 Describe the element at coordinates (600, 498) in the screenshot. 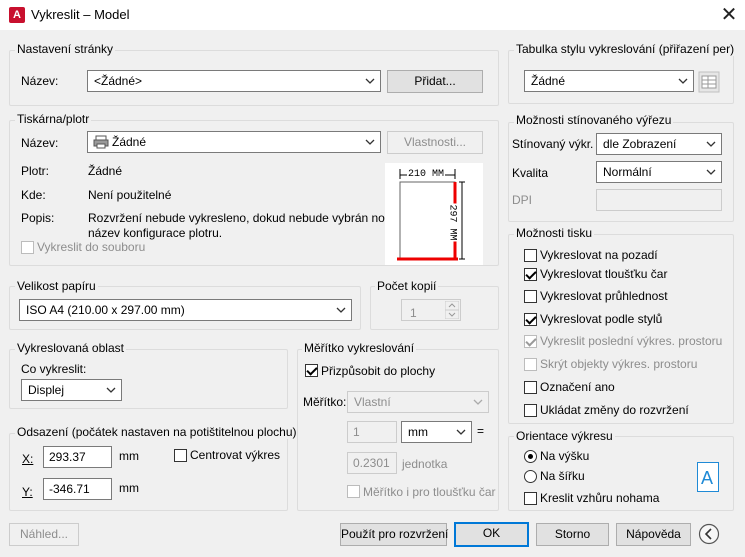

I see `upside-down-label: Kreslit vzhůru nohama` at that location.